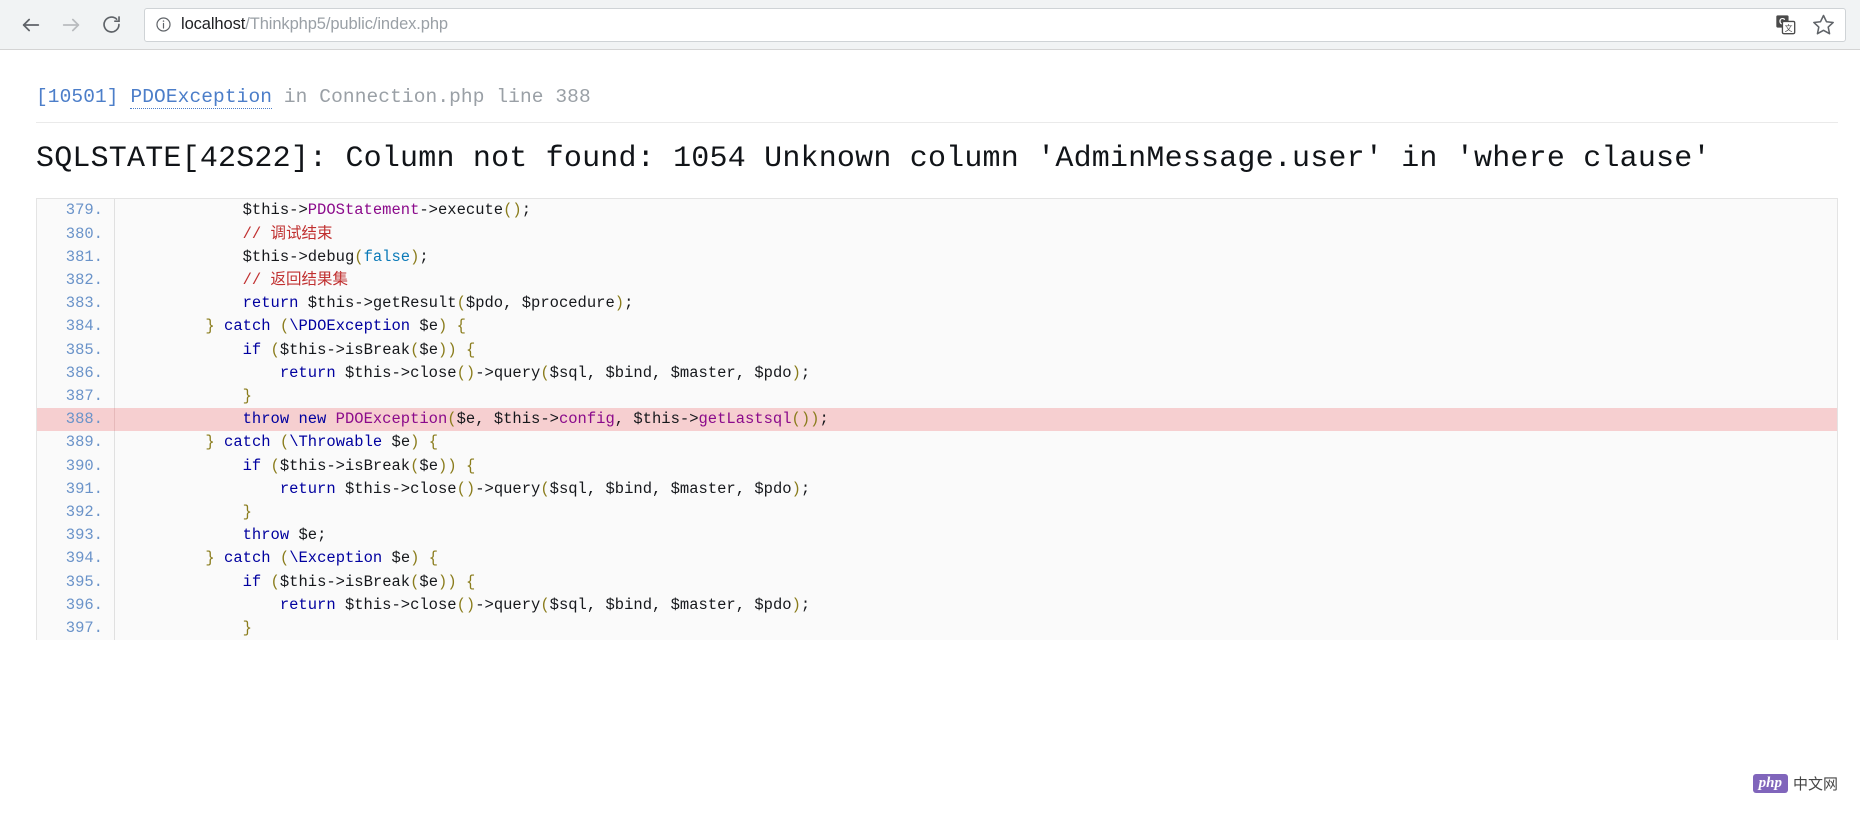  I want to click on code-line: 385. if ($this->isBreak($e)) {, so click(937, 350).